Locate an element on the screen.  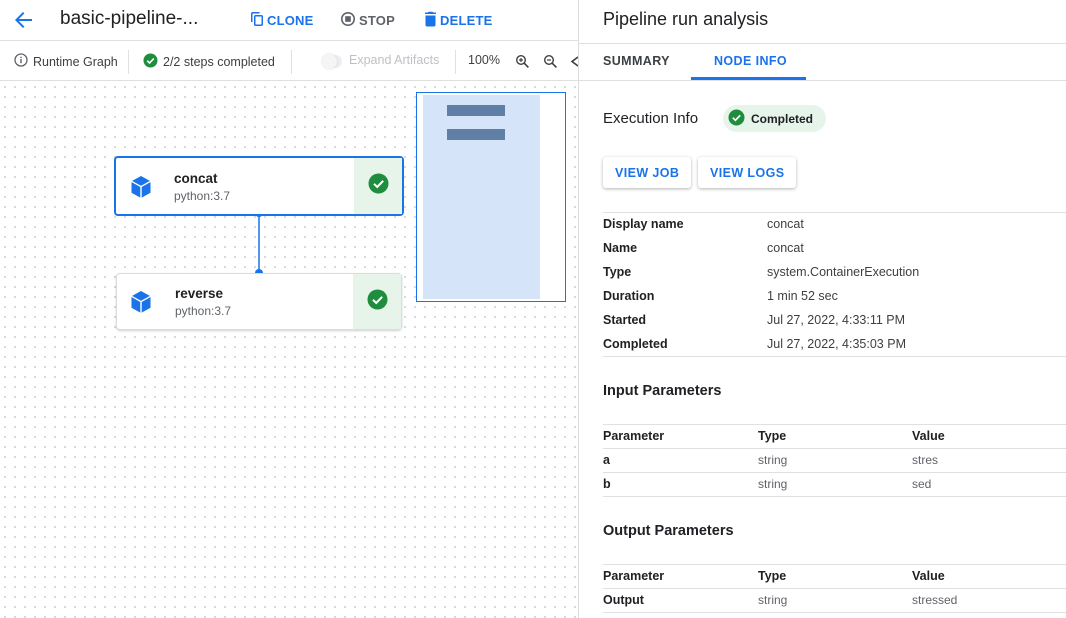
detail-value: system.ContainerExecution is located at coordinates (843, 272).